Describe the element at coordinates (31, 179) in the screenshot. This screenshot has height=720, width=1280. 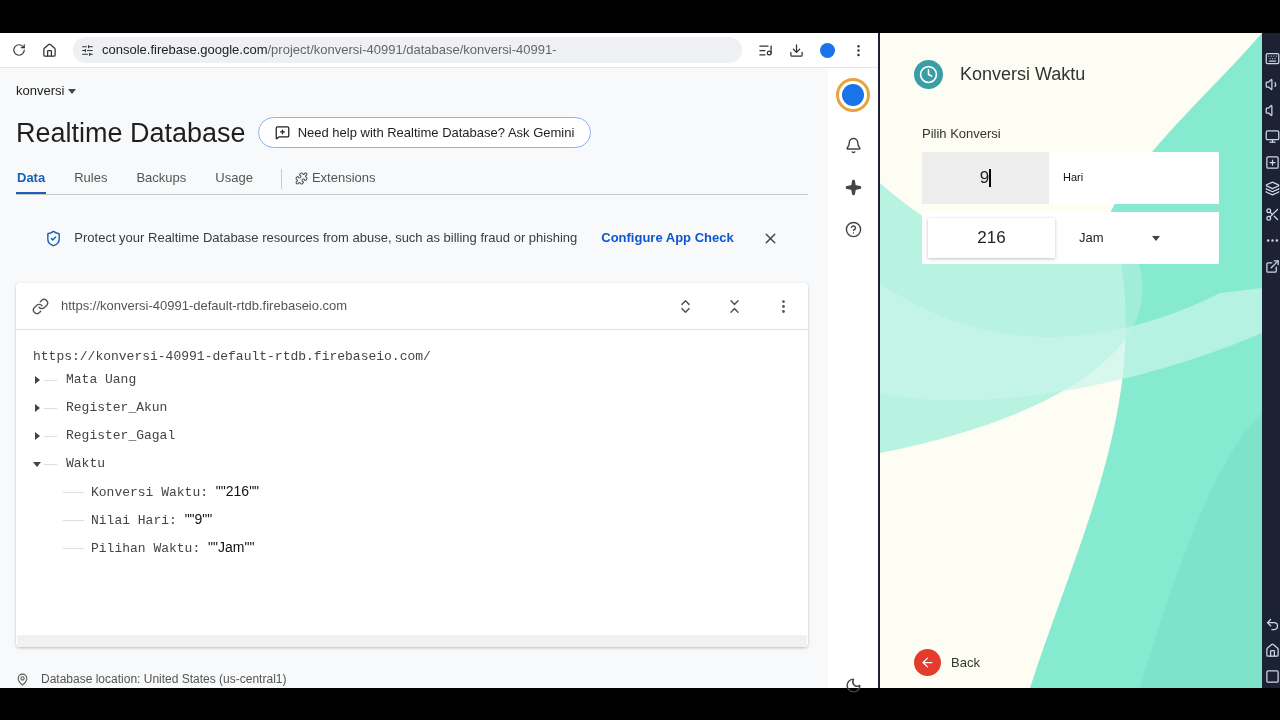
I see `tab: Data` at that location.